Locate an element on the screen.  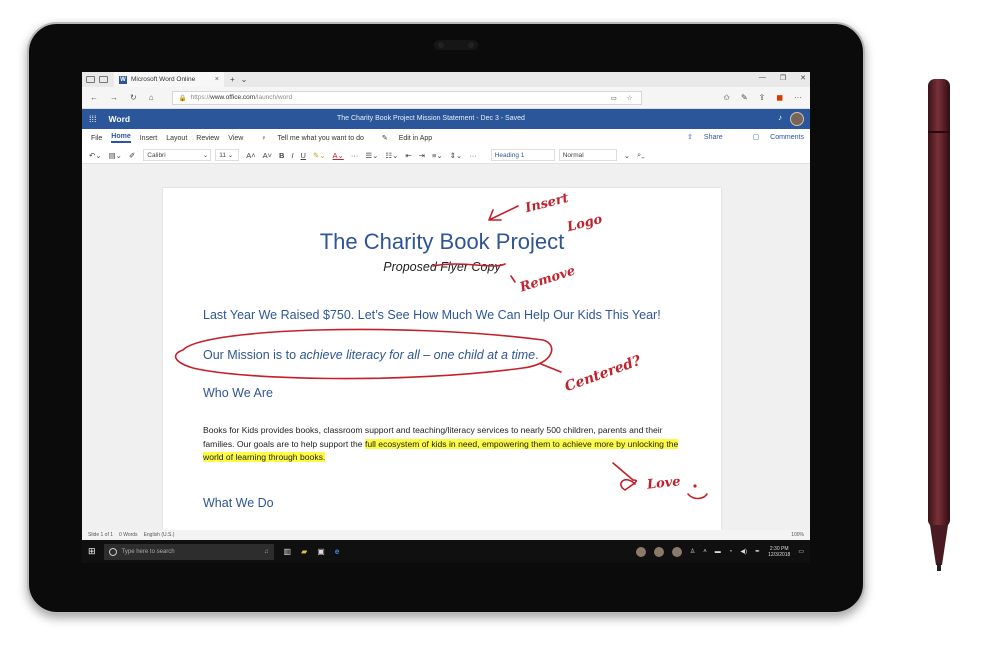
app-launcher-icon: ⁞⁞⁞ is located at coordinates (93, 119).